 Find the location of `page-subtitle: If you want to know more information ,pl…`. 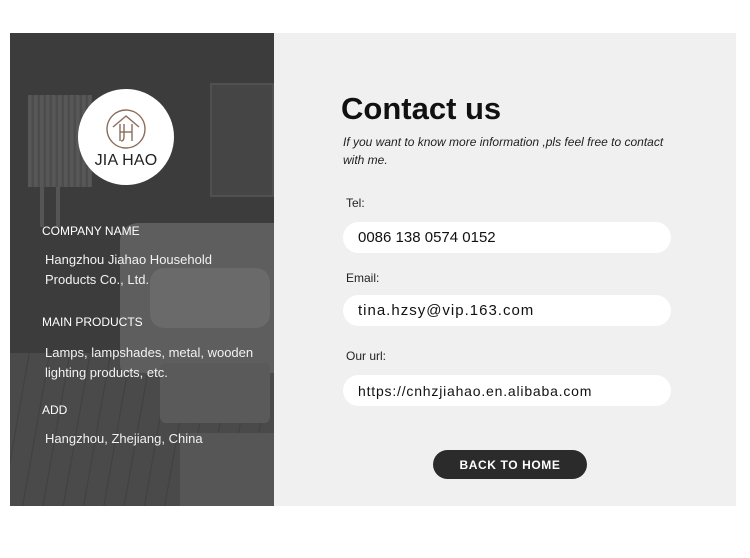

page-subtitle: If you want to know more information ,pl… is located at coordinates (508, 151).